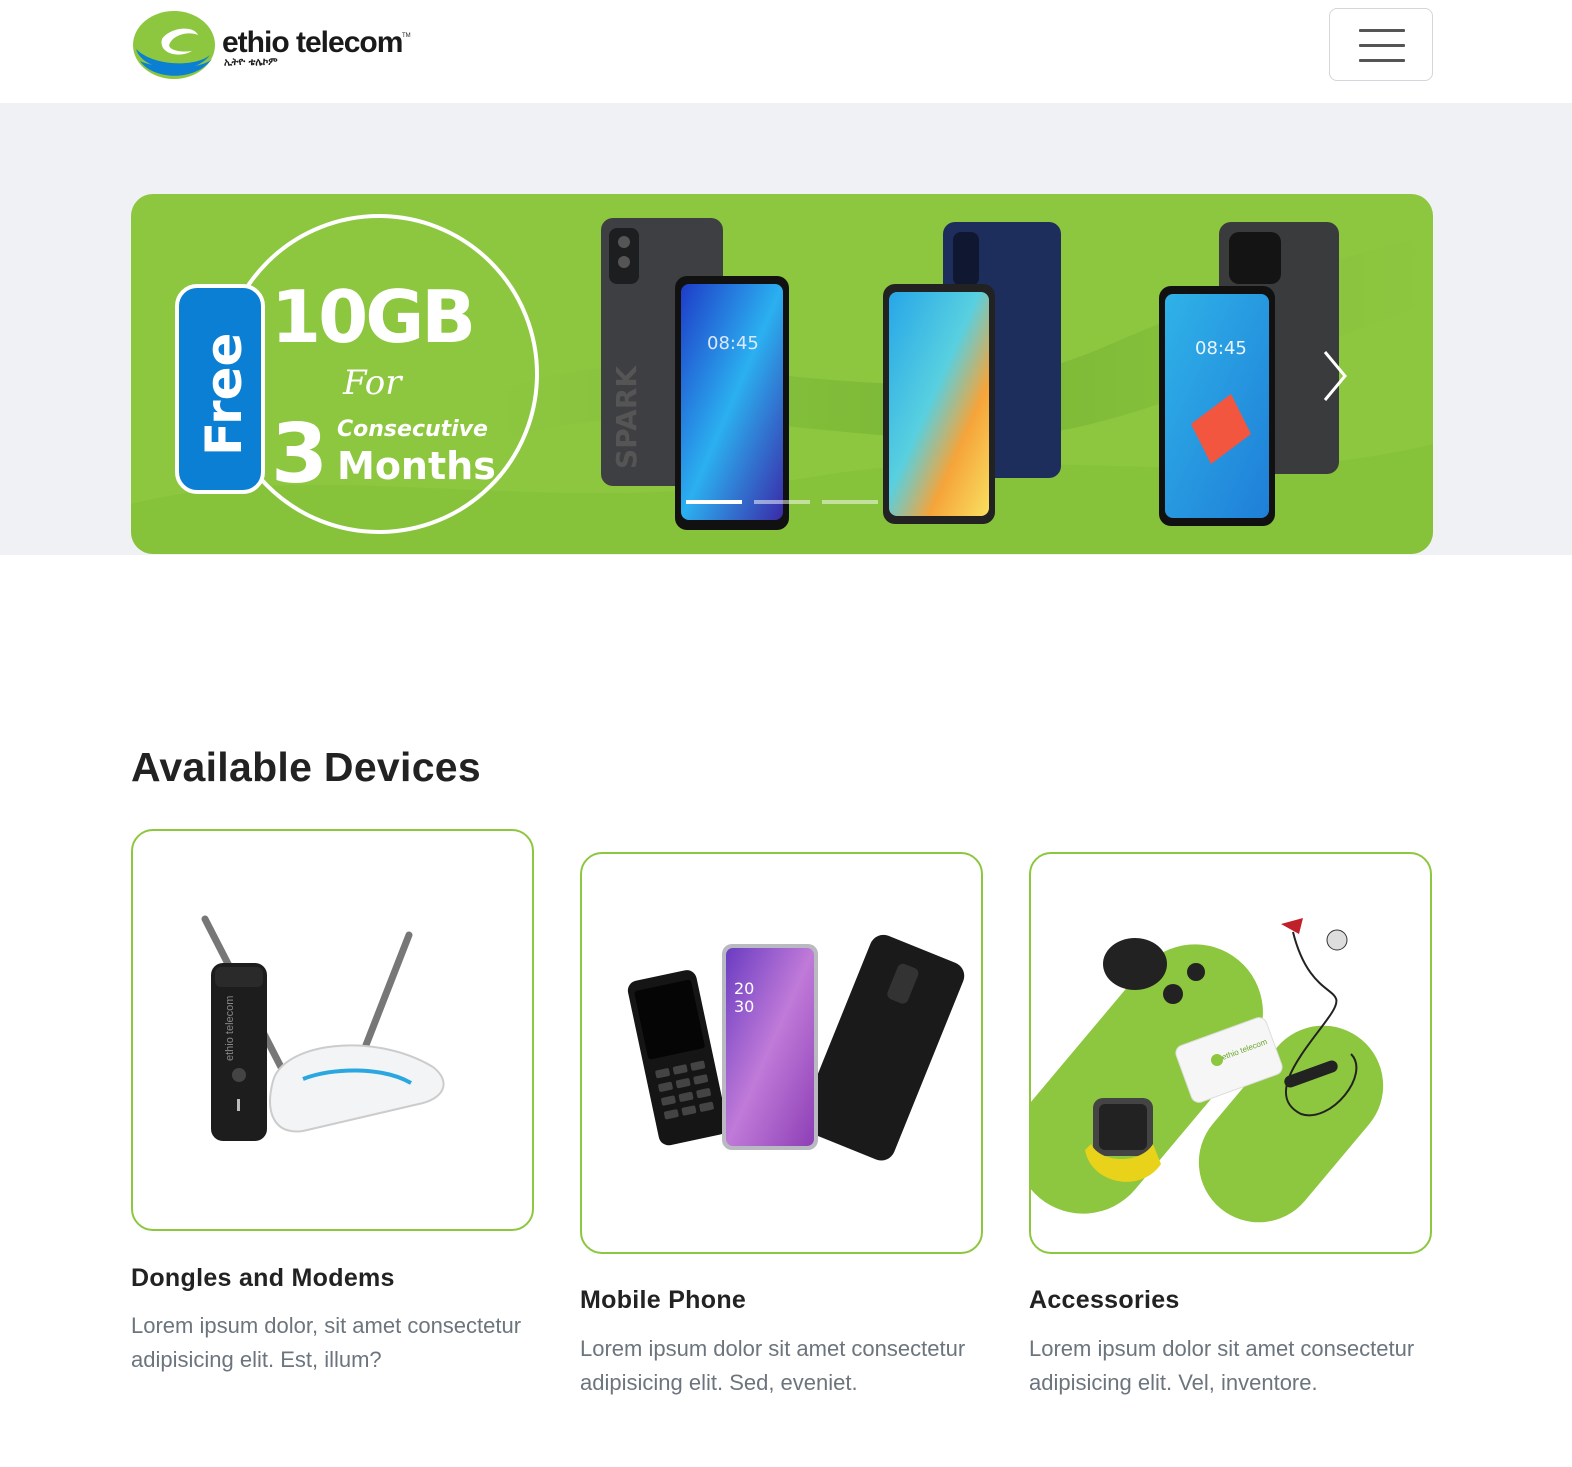 The height and width of the screenshot is (1467, 1572). I want to click on phone-screen-min: 30, so click(744, 1006).